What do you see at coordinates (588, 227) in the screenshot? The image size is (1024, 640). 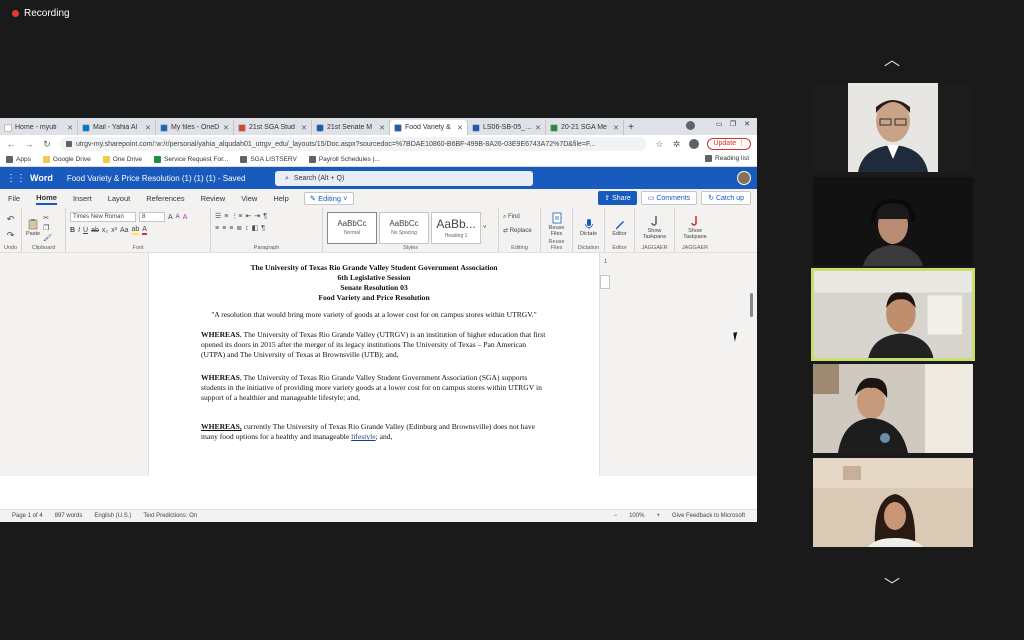 I see `dictate-button: Dictate` at bounding box center [588, 227].